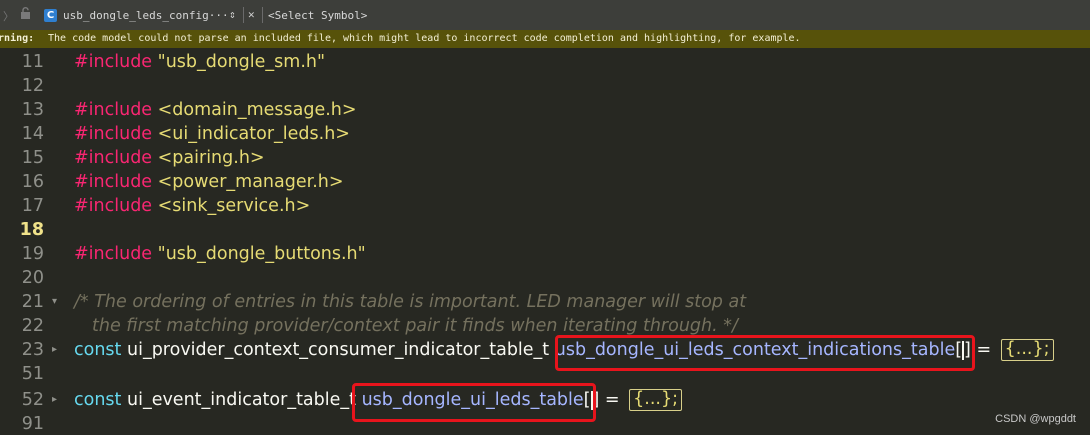 Image resolution: width=1090 pixels, height=435 pixels. Describe the element at coordinates (32, 400) in the screenshot. I see `line-number: 52` at that location.